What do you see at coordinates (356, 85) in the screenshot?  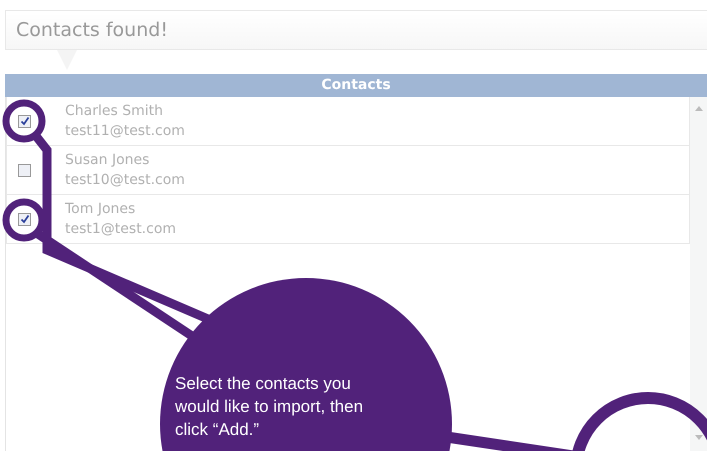 I see `contacts-header: Contacts` at bounding box center [356, 85].